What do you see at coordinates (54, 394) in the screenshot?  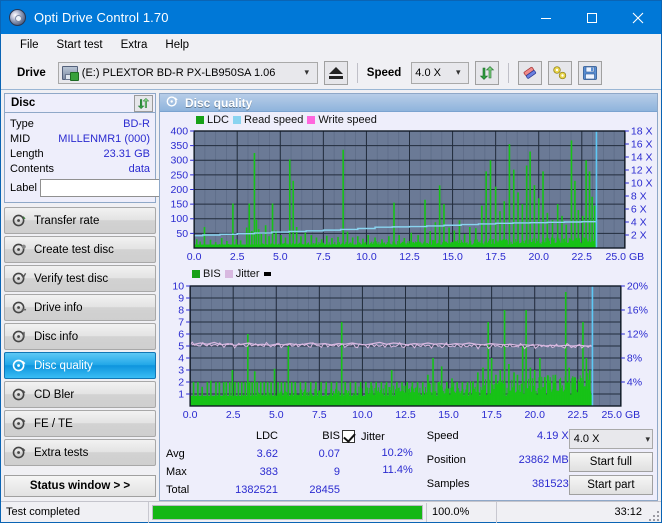 I see `sidebar-item-label: CD Bler` at bounding box center [54, 394].